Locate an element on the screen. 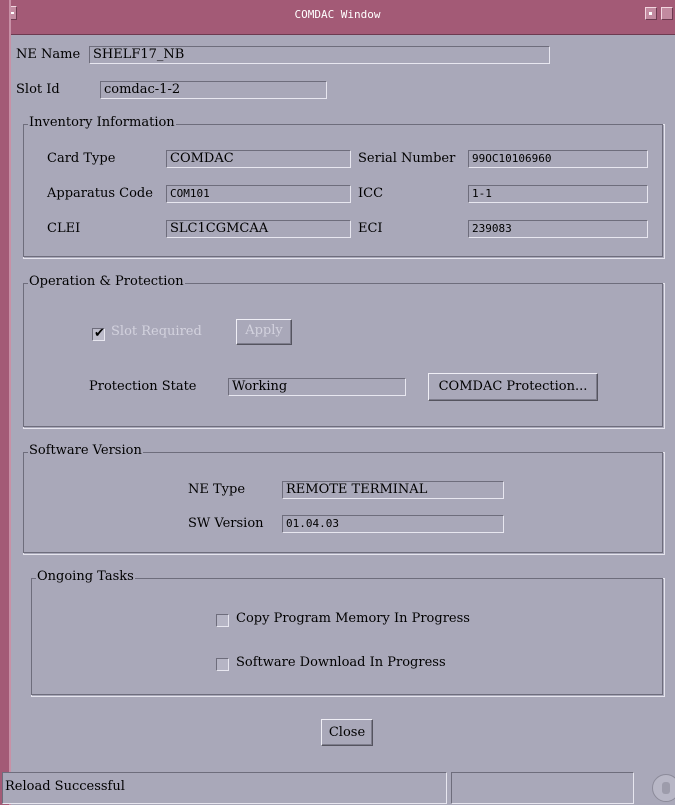 The image size is (675, 805). slot-id-field: comdac-1-2 is located at coordinates (213, 90).